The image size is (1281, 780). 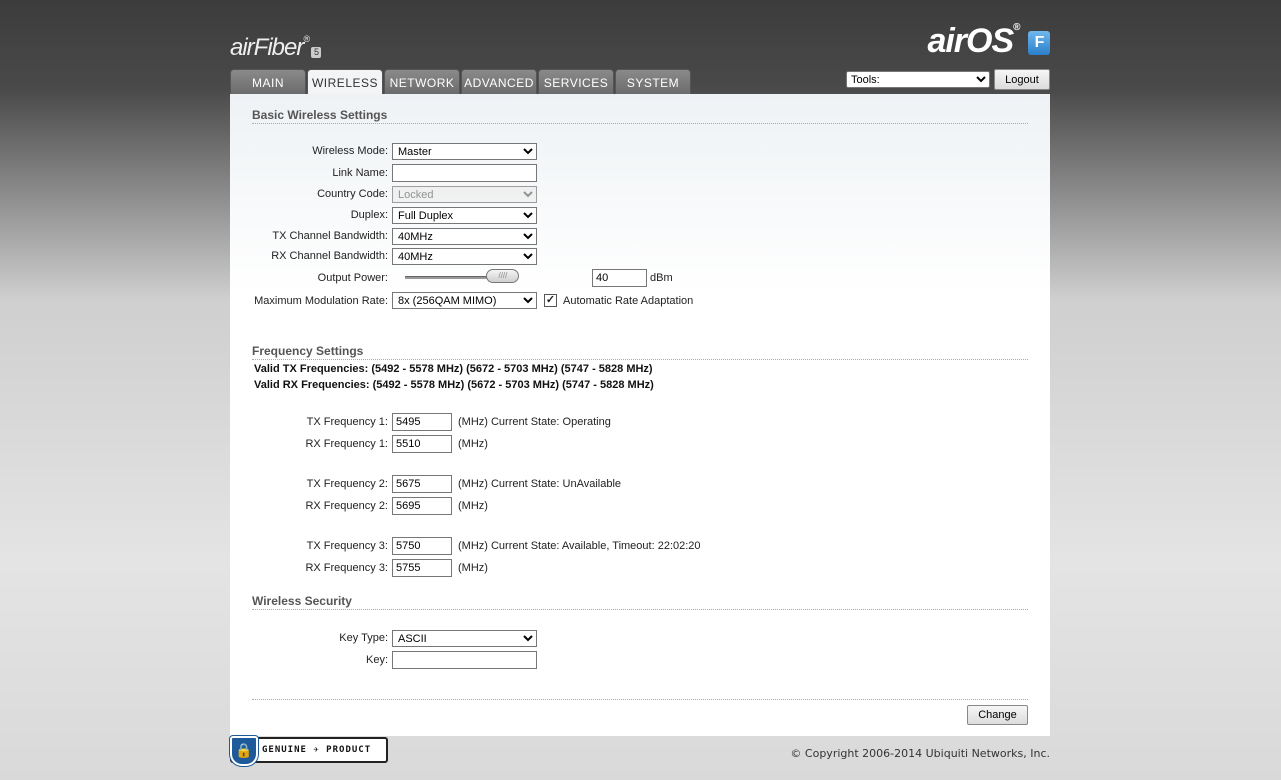 What do you see at coordinates (350, 151) in the screenshot?
I see `wireless-mode-label: Wireless Mode:` at bounding box center [350, 151].